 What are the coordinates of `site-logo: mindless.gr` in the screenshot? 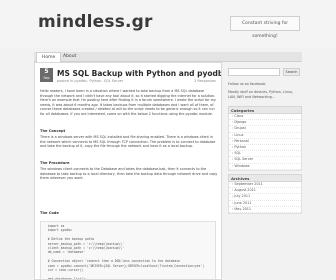 It's located at (95, 22).